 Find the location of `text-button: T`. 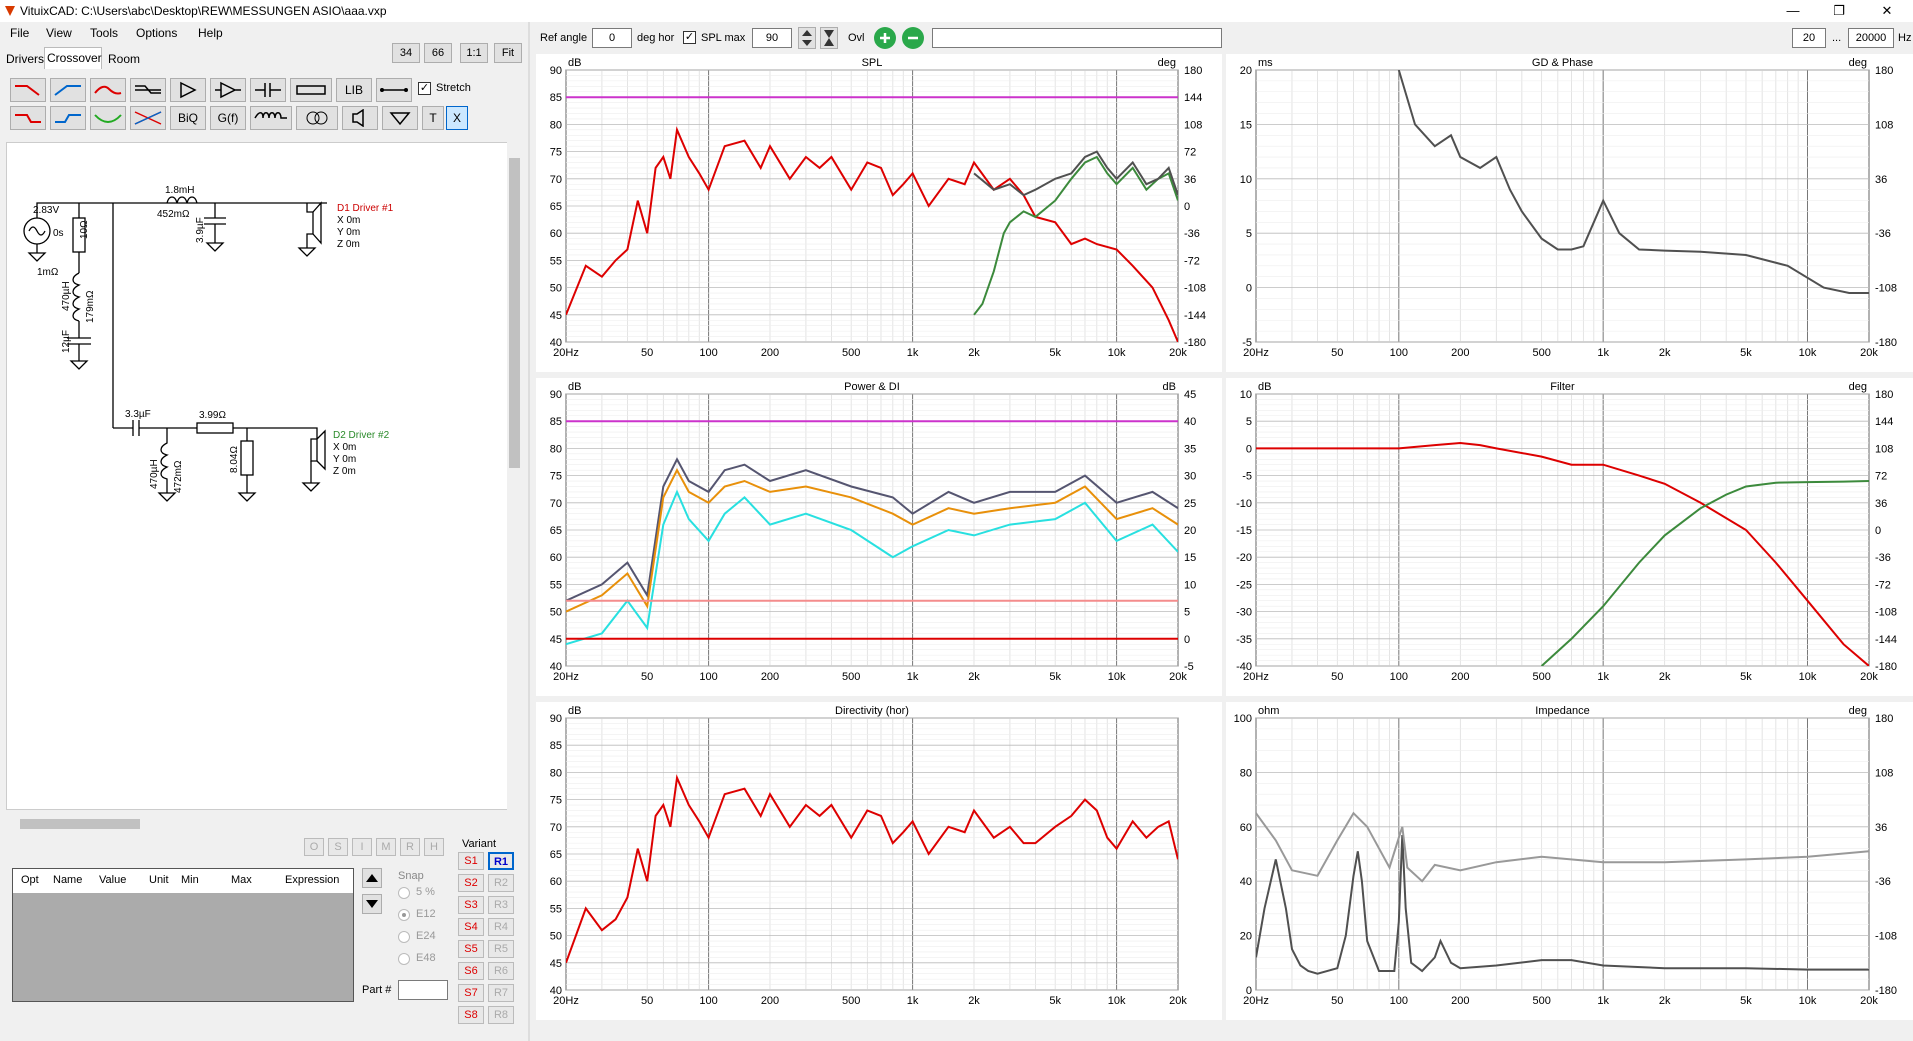

text-button: T is located at coordinates (433, 118).